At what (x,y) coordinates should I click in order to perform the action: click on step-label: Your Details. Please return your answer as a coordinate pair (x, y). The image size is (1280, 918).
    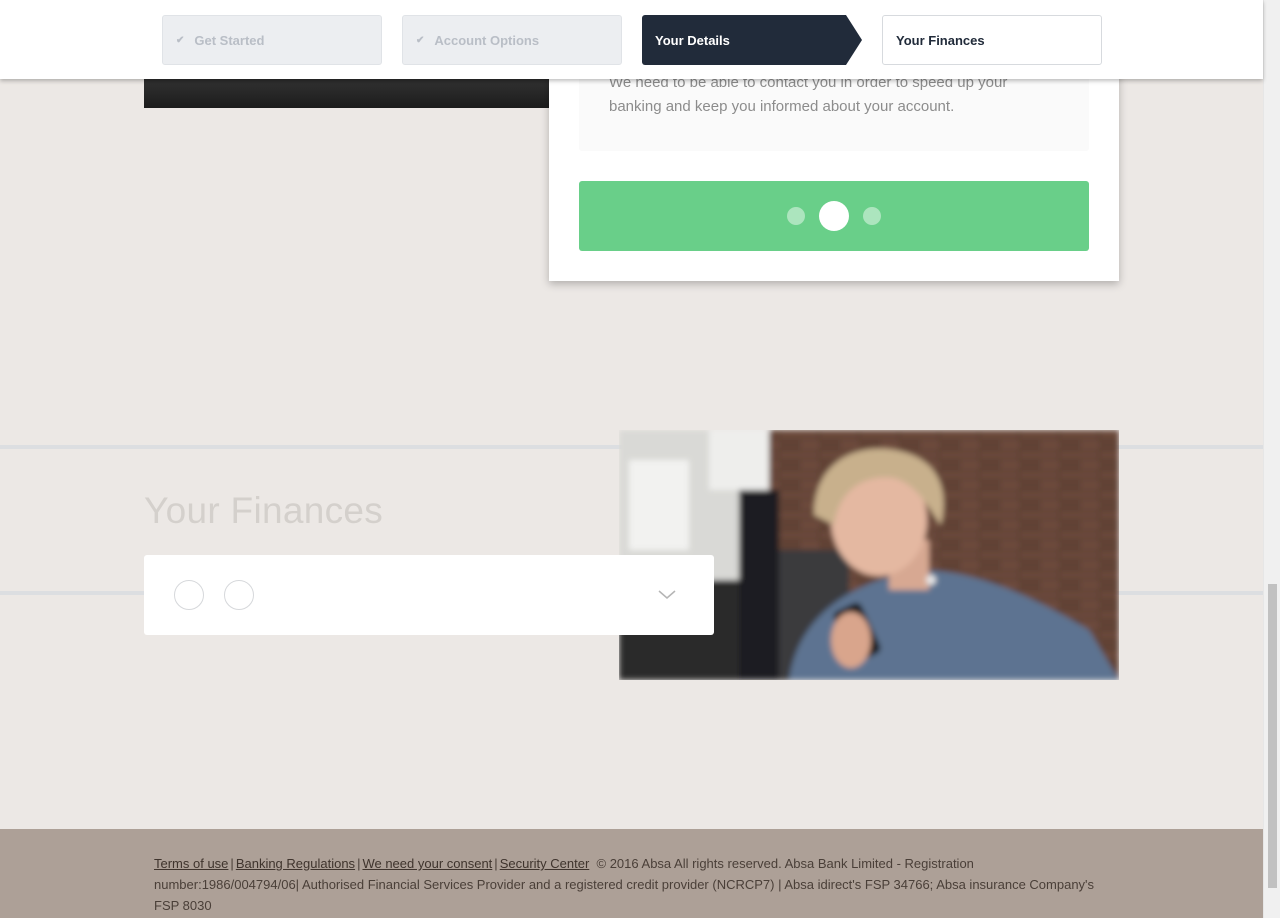
    Looking at the image, I should click on (692, 40).